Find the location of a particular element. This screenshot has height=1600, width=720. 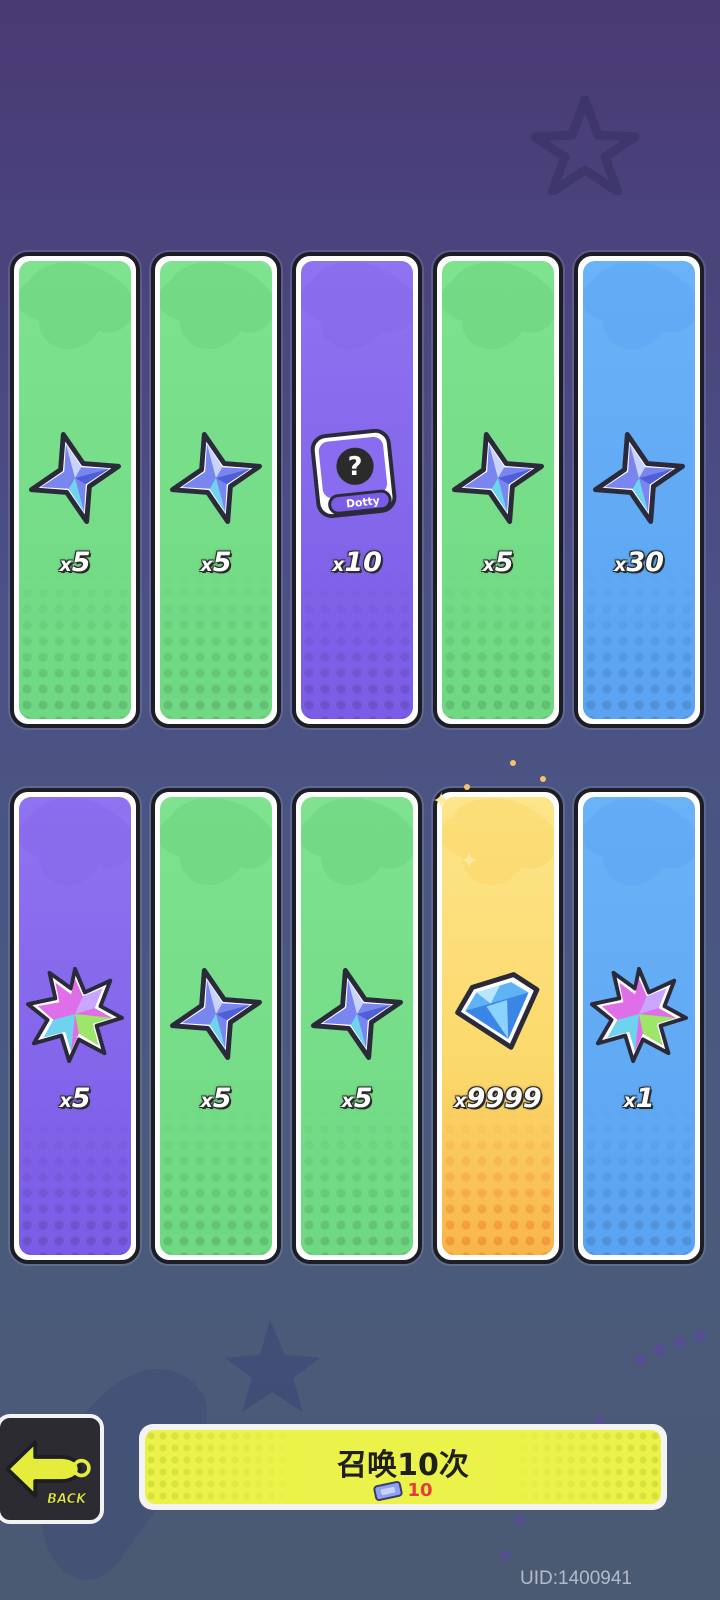

card-face: x1 is located at coordinates (639, 1026).